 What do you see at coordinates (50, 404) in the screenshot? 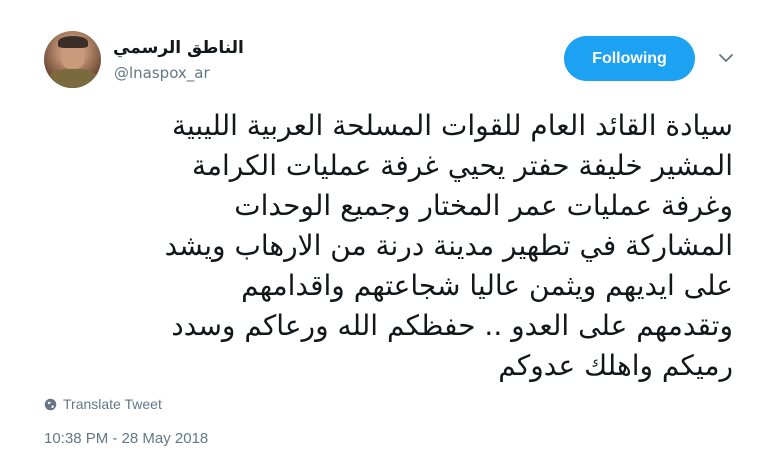
I see `globe-icon` at bounding box center [50, 404].